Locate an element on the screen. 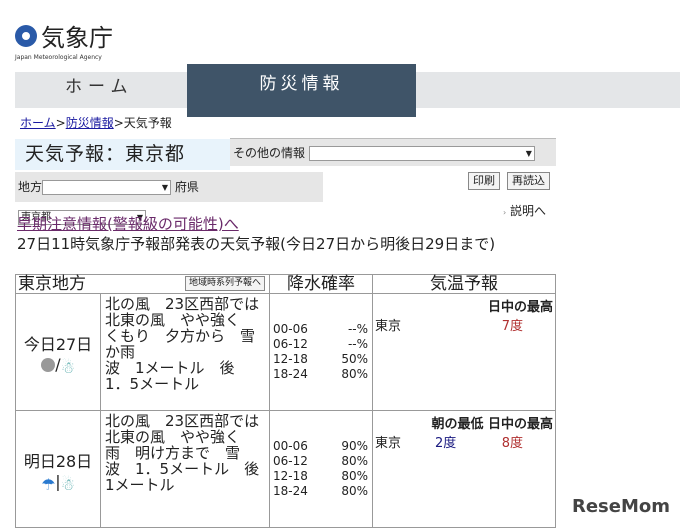 The height and width of the screenshot is (528, 680). umbrella-icon: ☂ is located at coordinates (48, 484).